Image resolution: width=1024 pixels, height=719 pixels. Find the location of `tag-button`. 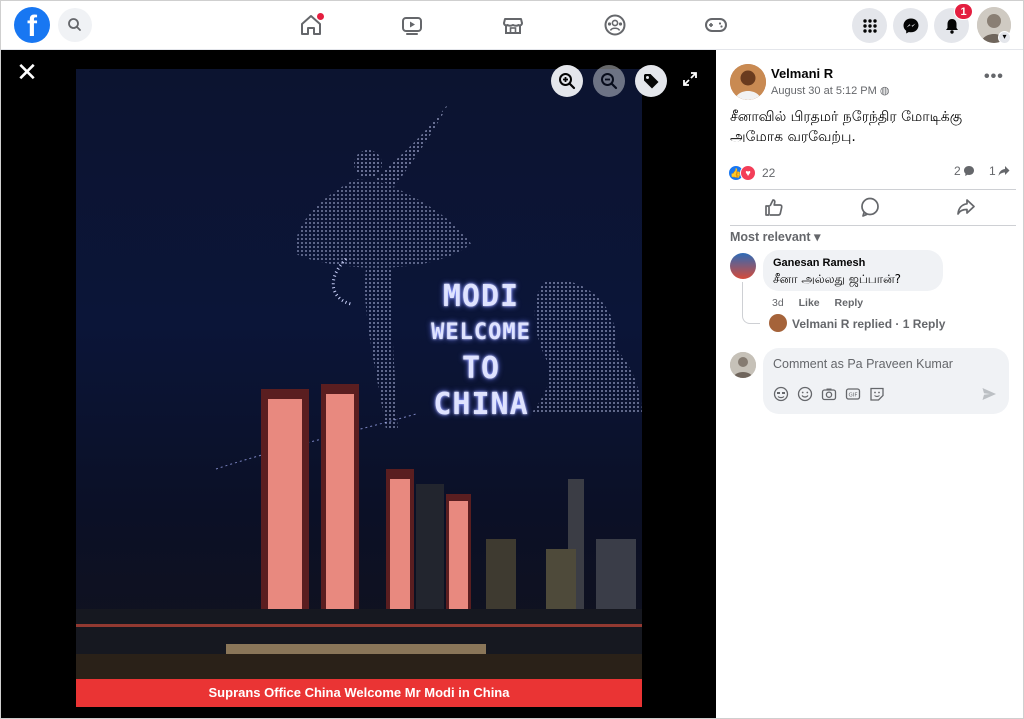

tag-button is located at coordinates (651, 81).